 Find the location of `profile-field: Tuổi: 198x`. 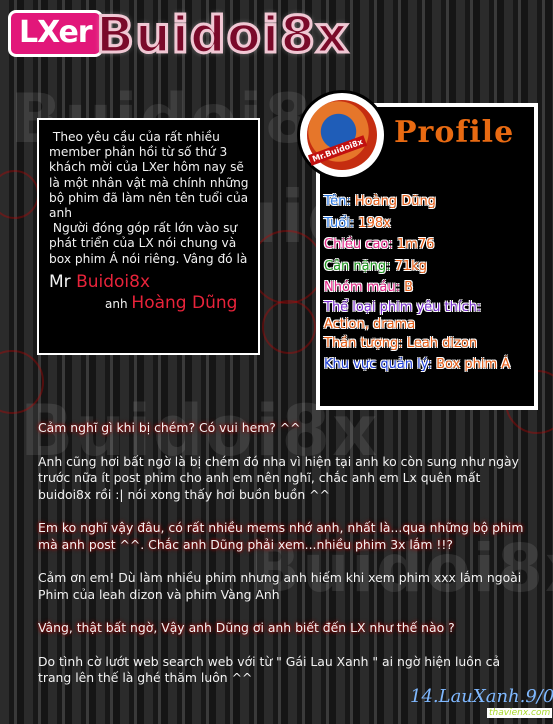

profile-field: Tuổi: 198x is located at coordinates (427, 224).